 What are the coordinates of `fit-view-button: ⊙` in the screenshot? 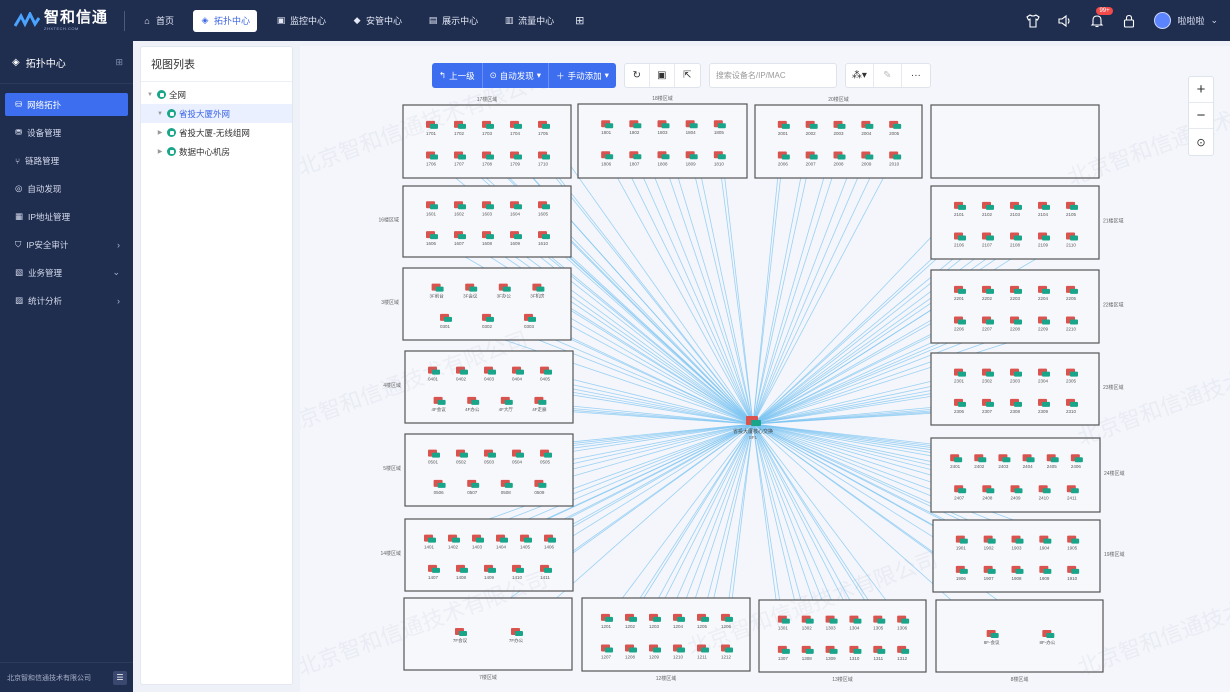 It's located at (1201, 142).